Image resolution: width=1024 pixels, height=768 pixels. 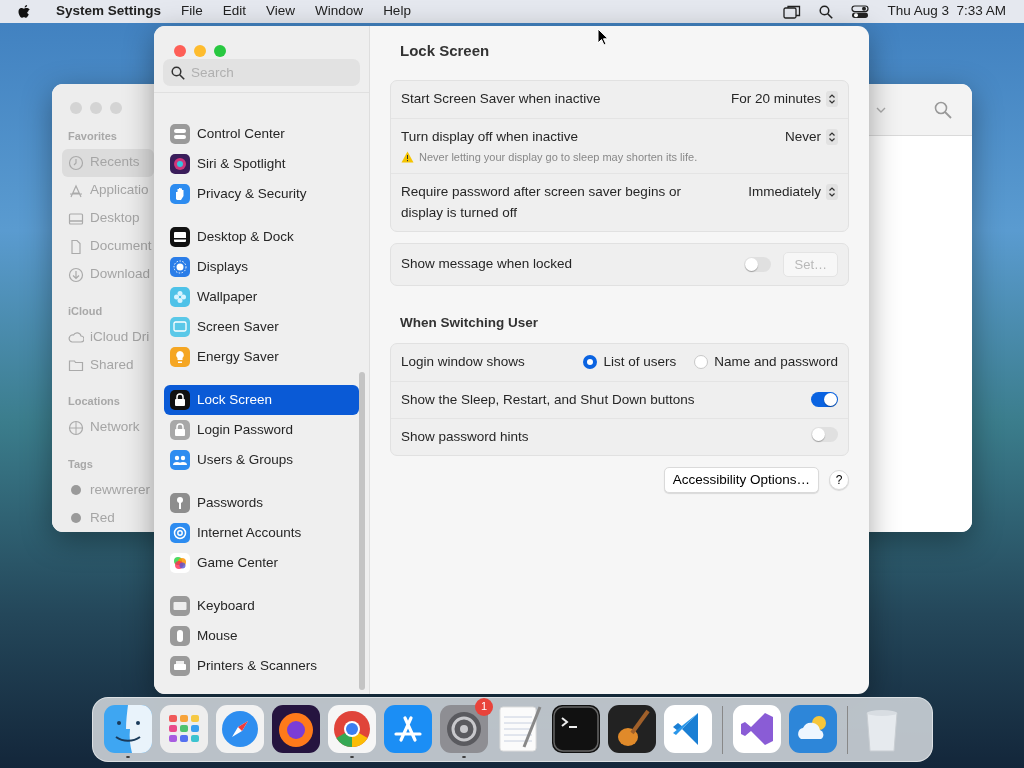 What do you see at coordinates (881, 109) in the screenshot?
I see `chevron-down-icon` at bounding box center [881, 109].